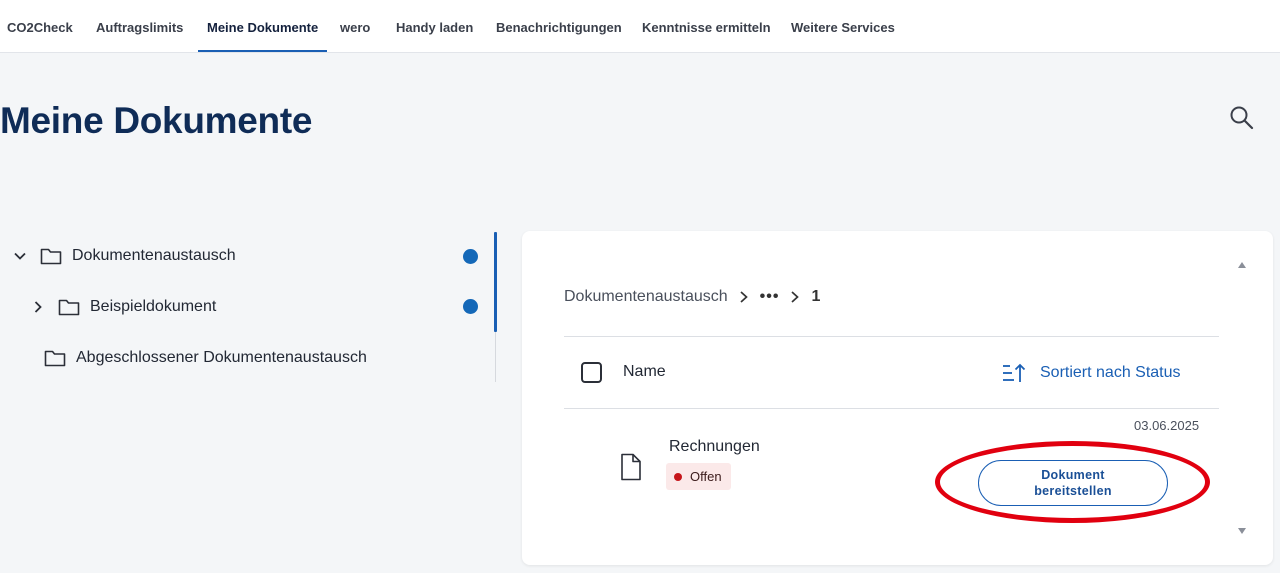  I want to click on status-badge: Offen, so click(698, 476).